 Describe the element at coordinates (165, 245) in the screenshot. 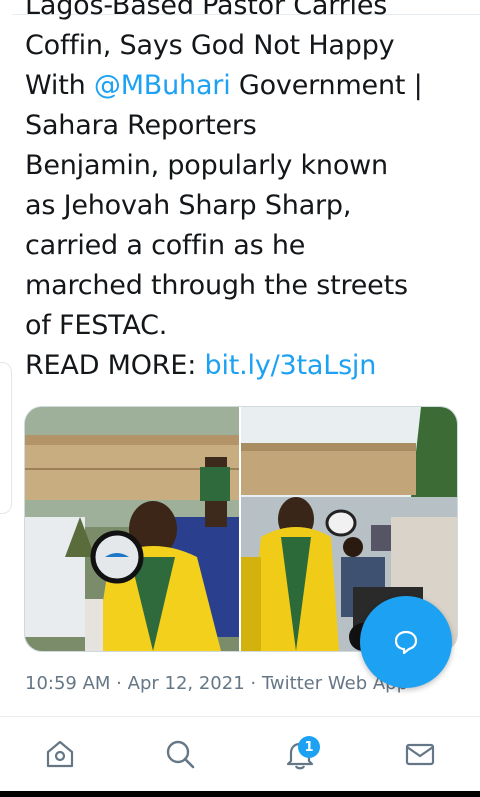

I see `tweet-line: carried a coffin as he` at that location.